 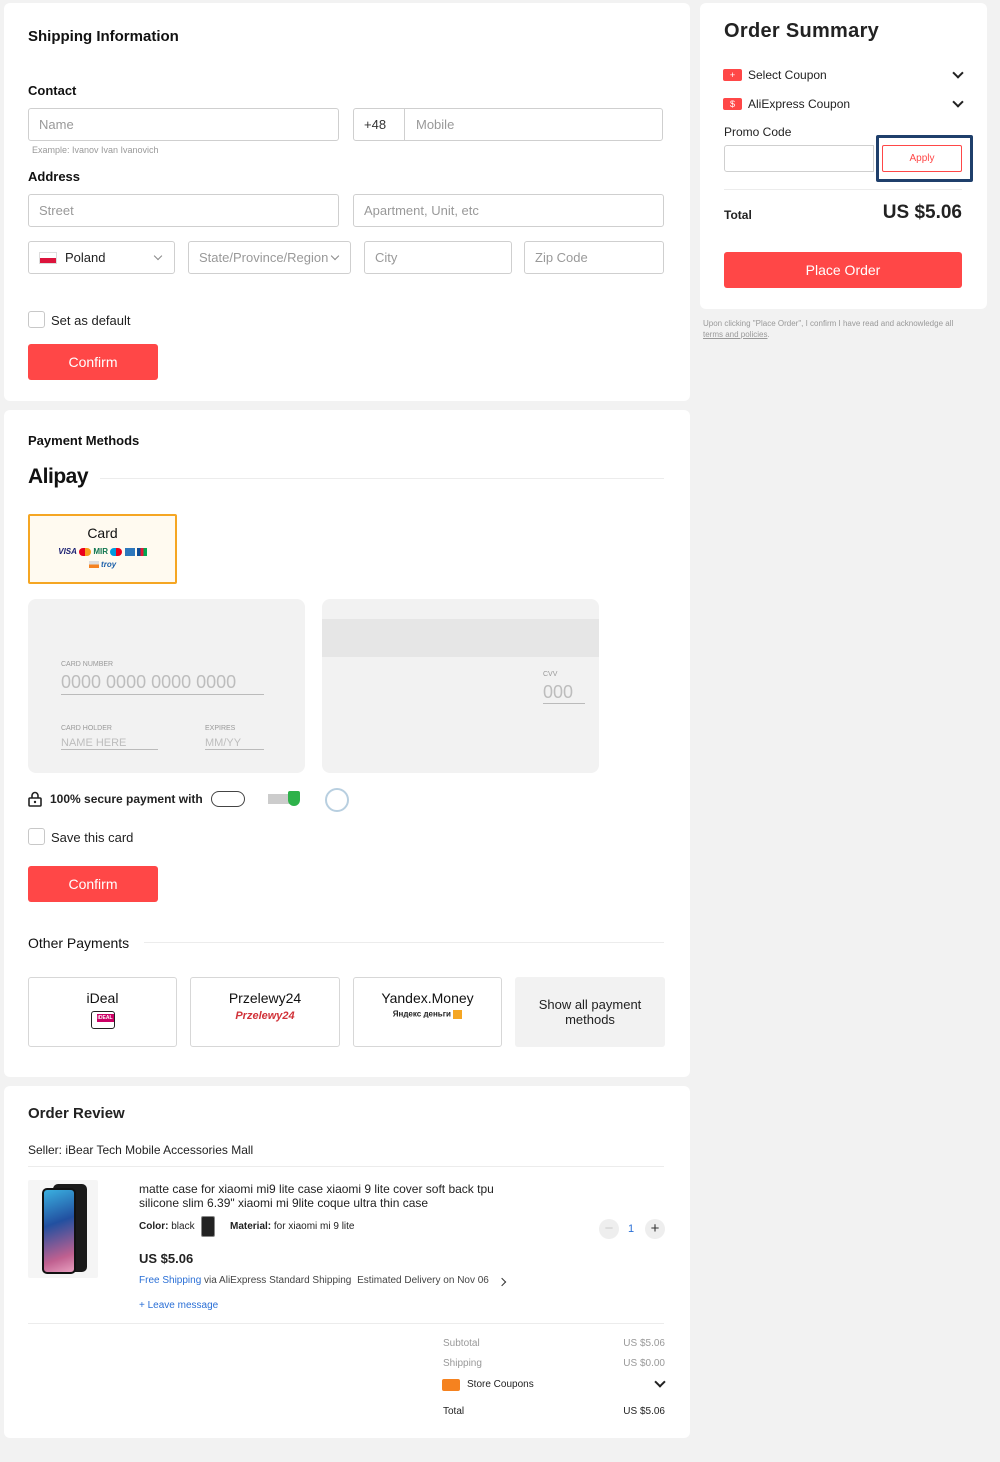 What do you see at coordinates (502, 1282) in the screenshot?
I see `chevron-right-icon` at bounding box center [502, 1282].